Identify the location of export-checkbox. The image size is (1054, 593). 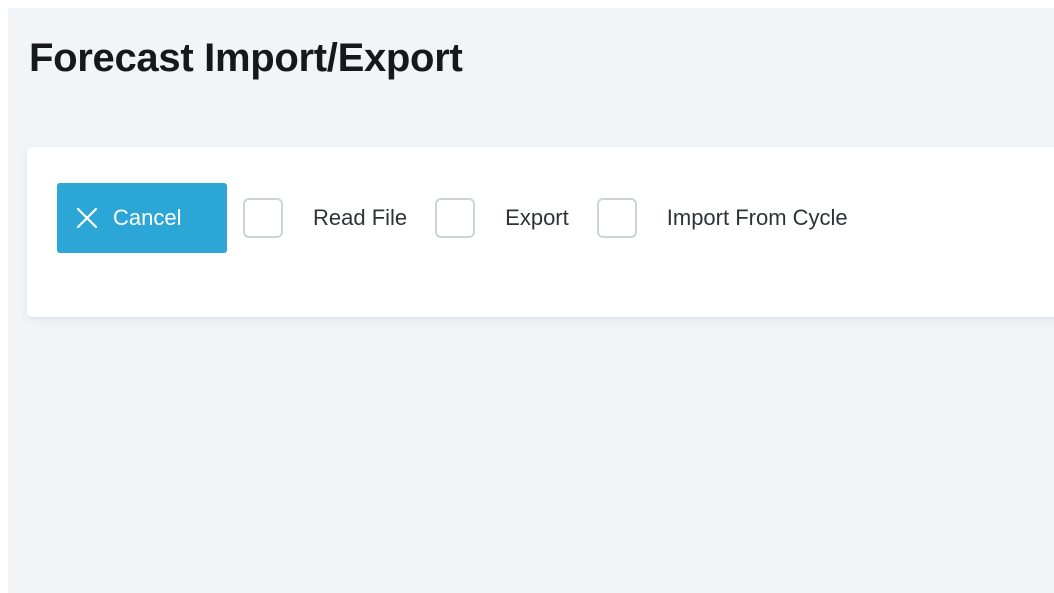
(455, 218).